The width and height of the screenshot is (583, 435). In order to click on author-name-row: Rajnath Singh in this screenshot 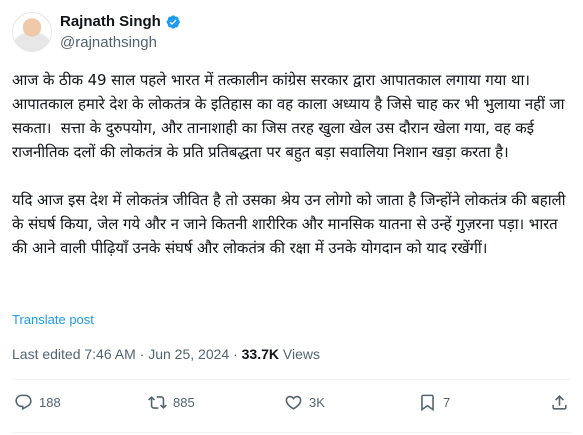, I will do `click(120, 21)`.